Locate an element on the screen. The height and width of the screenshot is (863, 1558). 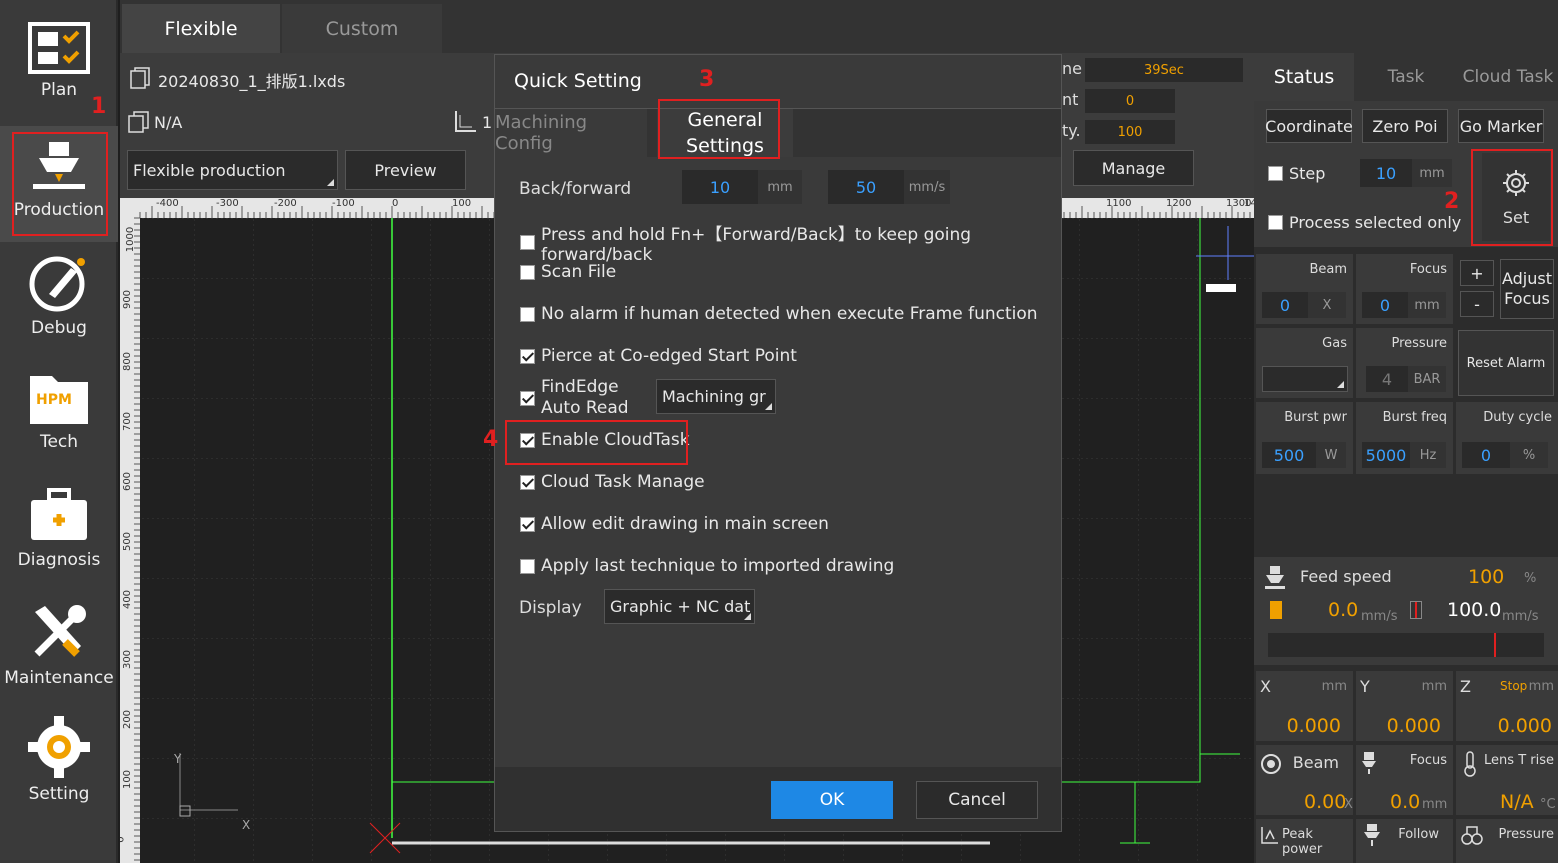
annotation-number-4: 4 is located at coordinates (491, 439).